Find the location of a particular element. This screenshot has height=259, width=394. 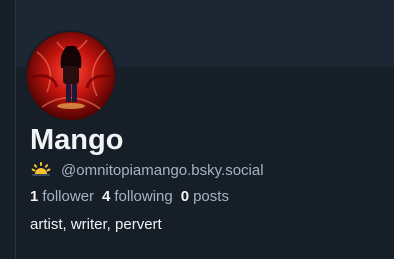

avatar is located at coordinates (71, 76).